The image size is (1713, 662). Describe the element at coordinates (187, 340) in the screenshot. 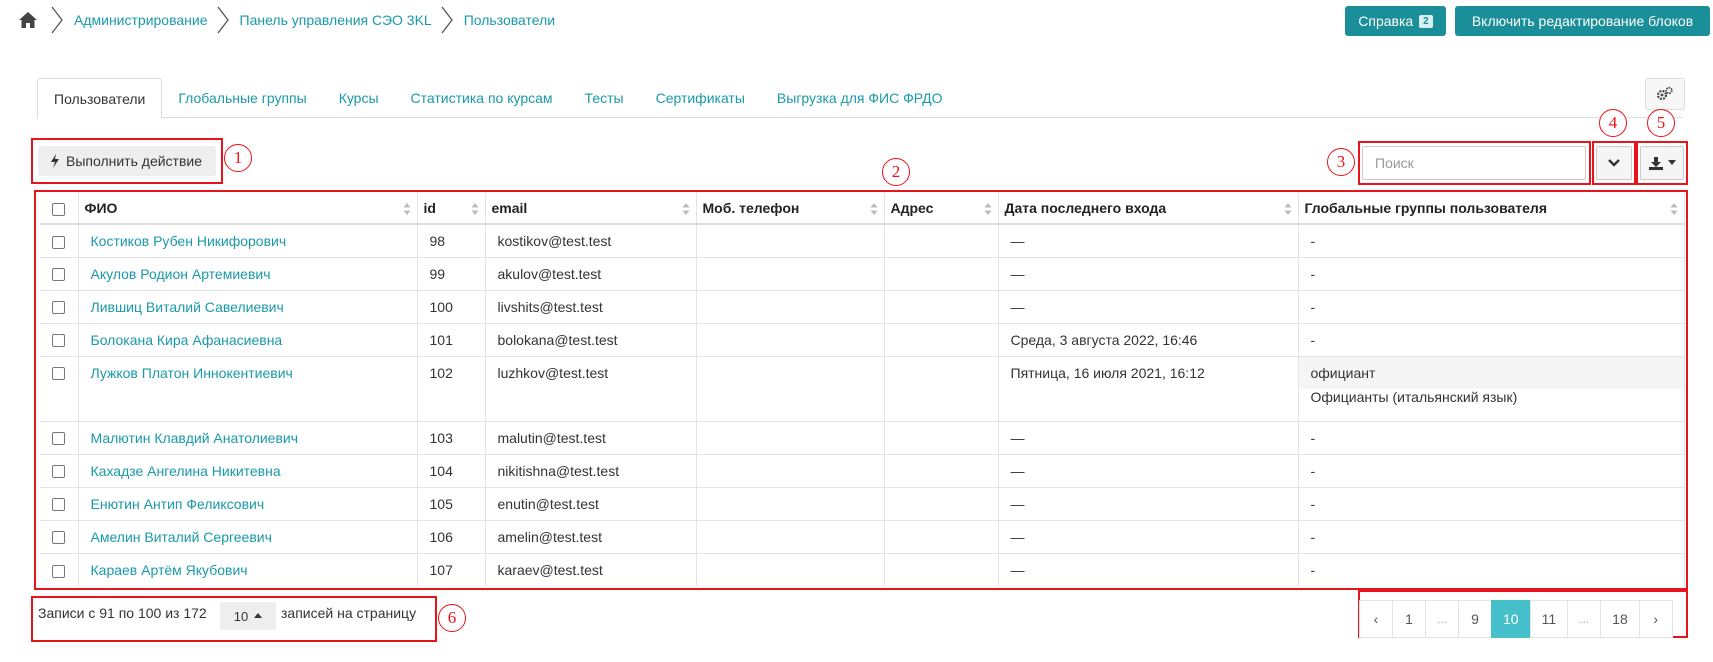

I see `user-name-link: Болокана Кира Афанасиевна` at that location.